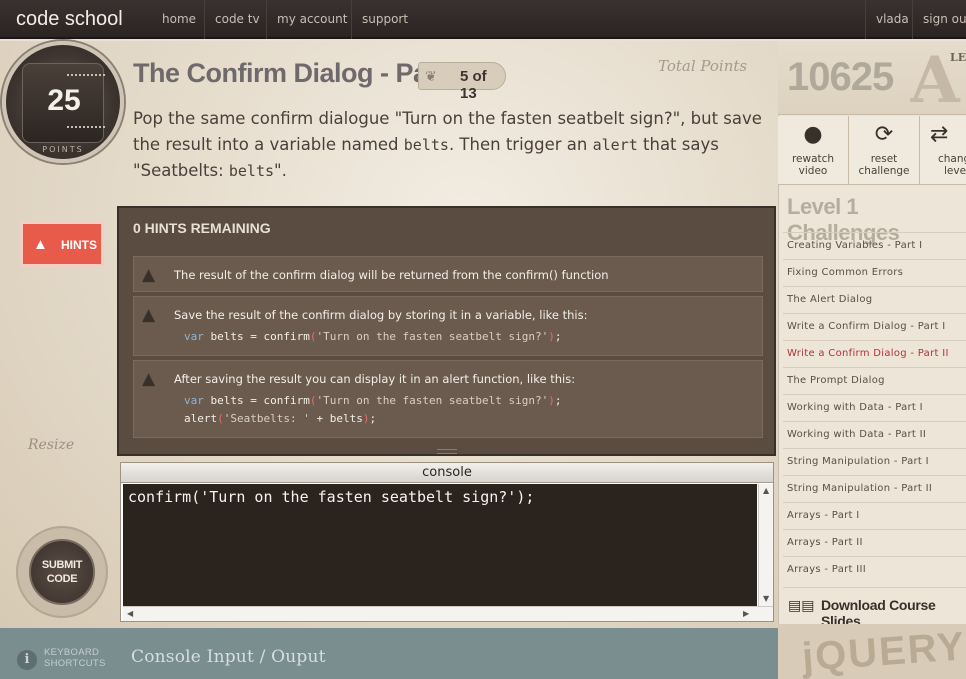  I want to click on console-horizontal-scrollbar: ◀ ▶, so click(448, 613).